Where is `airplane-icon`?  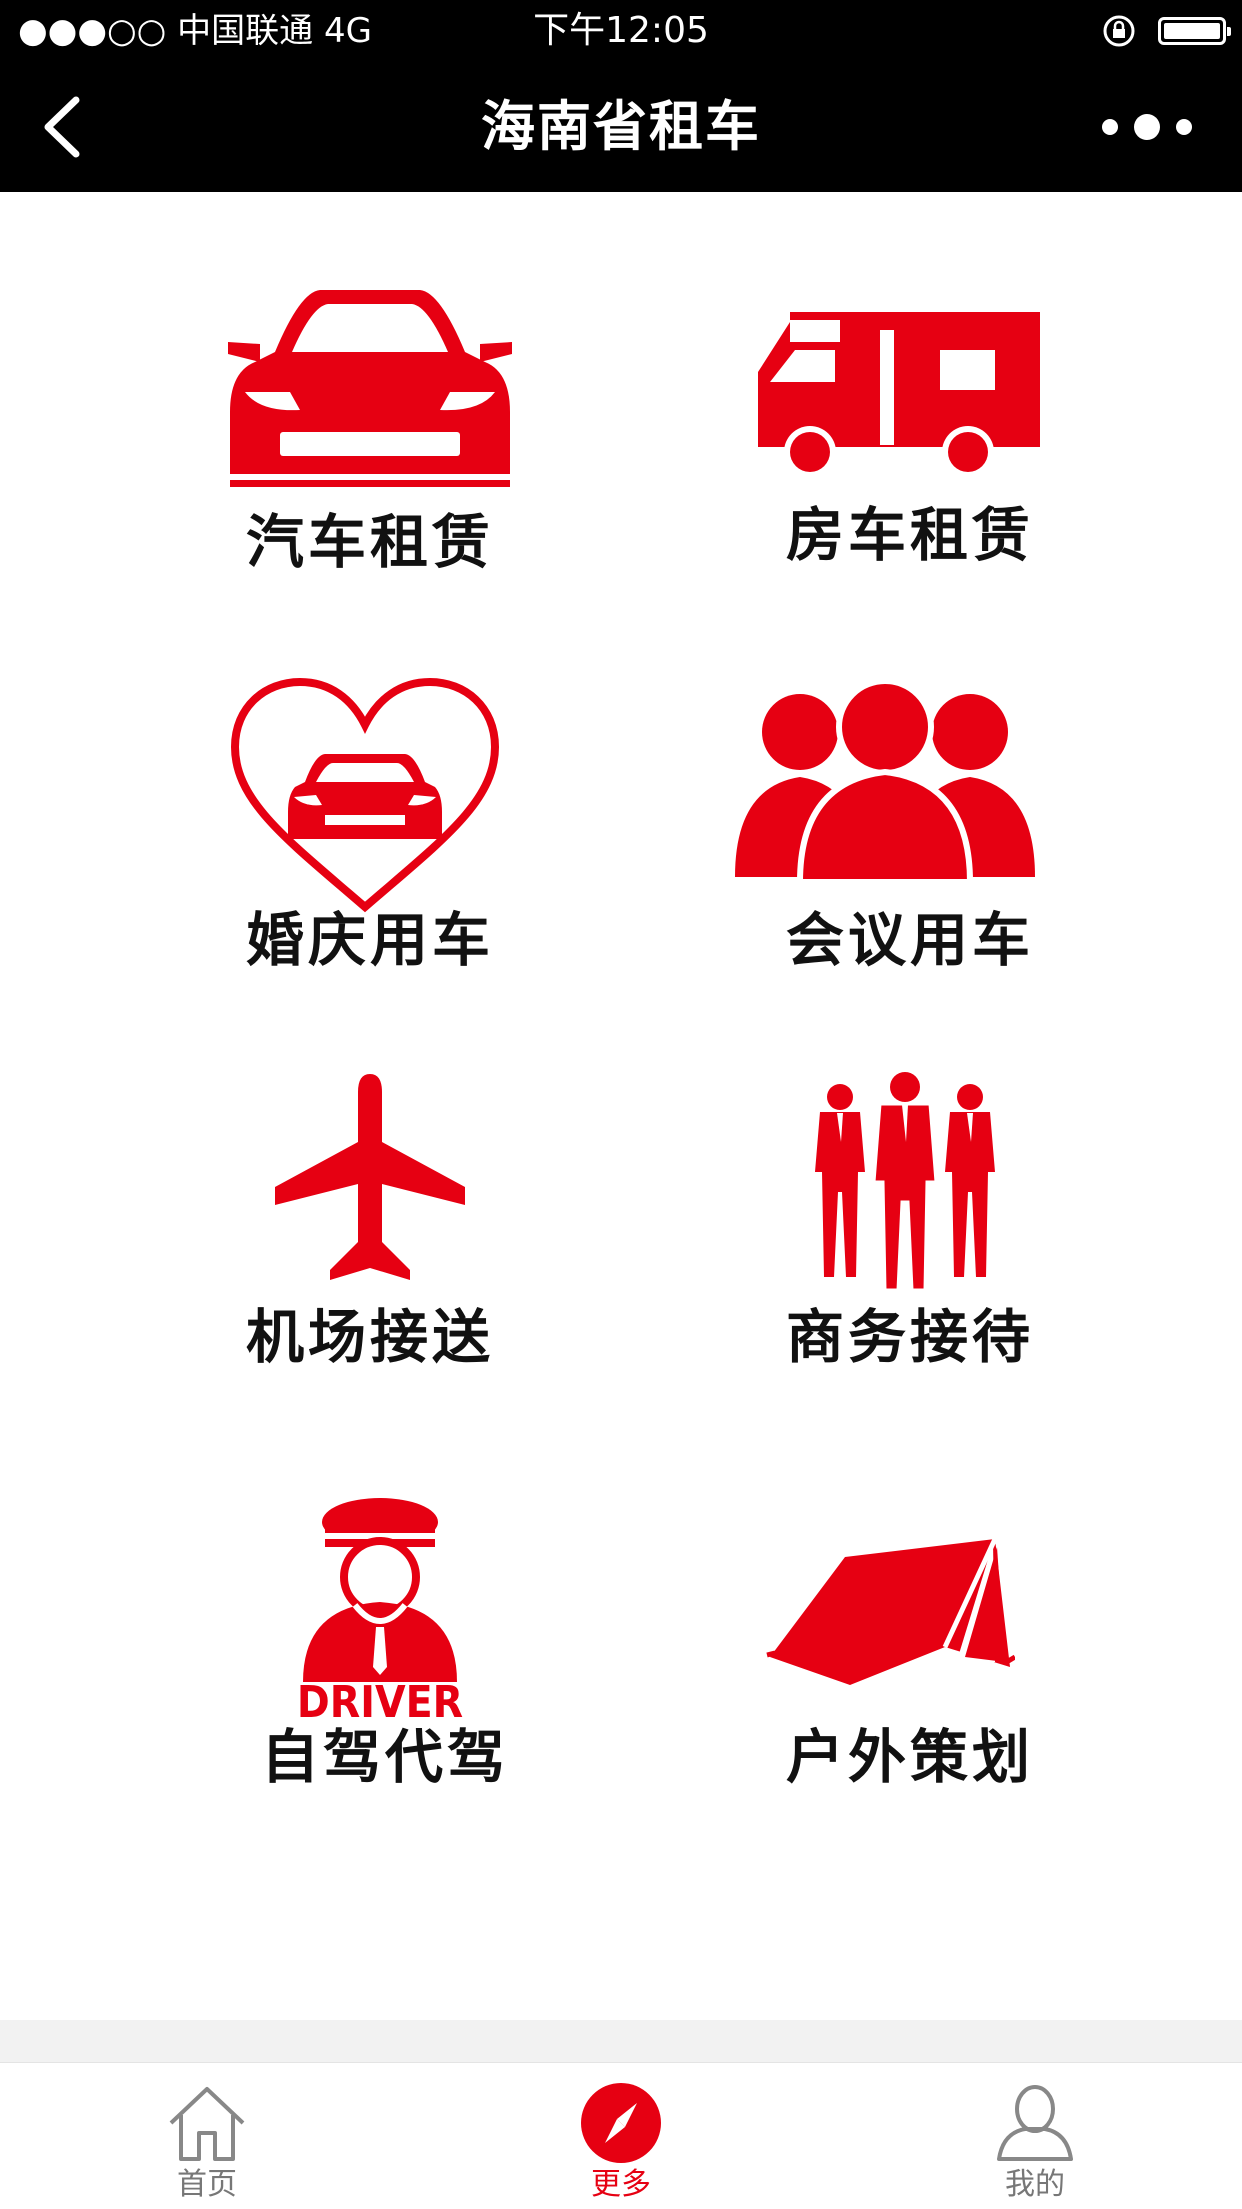
airplane-icon is located at coordinates (370, 1177).